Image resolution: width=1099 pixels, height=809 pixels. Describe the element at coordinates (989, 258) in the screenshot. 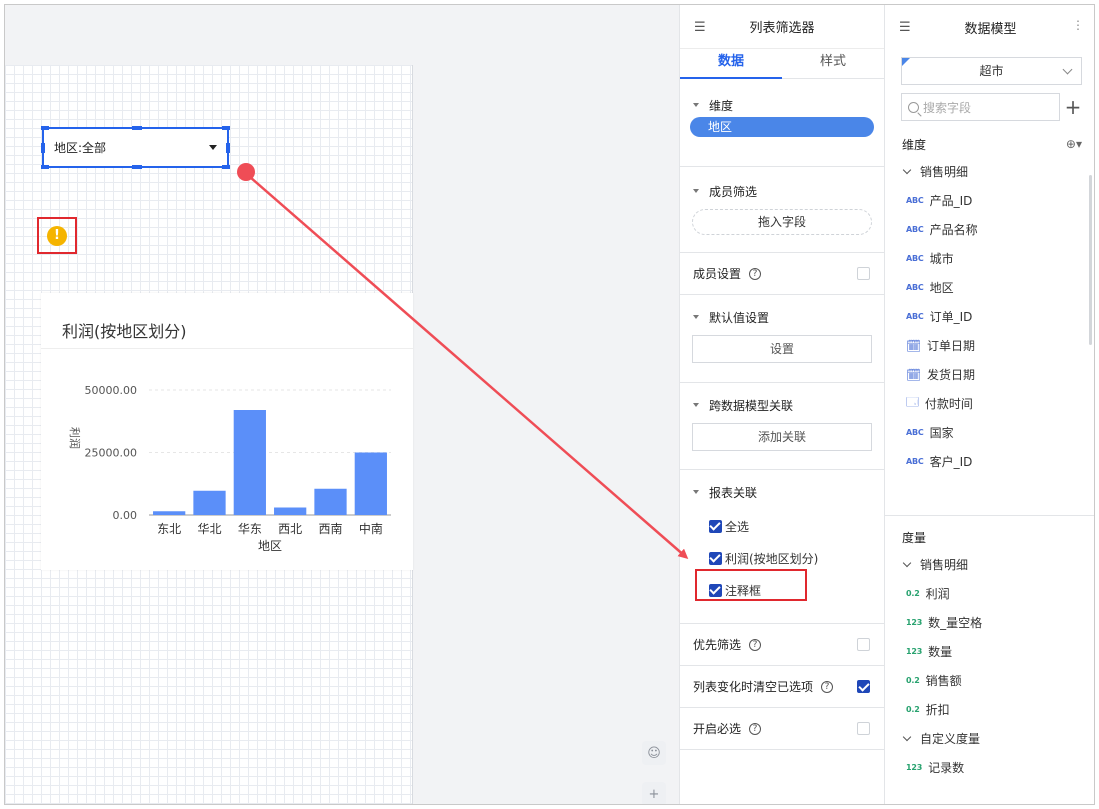

I see `field-item: ABC 城市` at that location.